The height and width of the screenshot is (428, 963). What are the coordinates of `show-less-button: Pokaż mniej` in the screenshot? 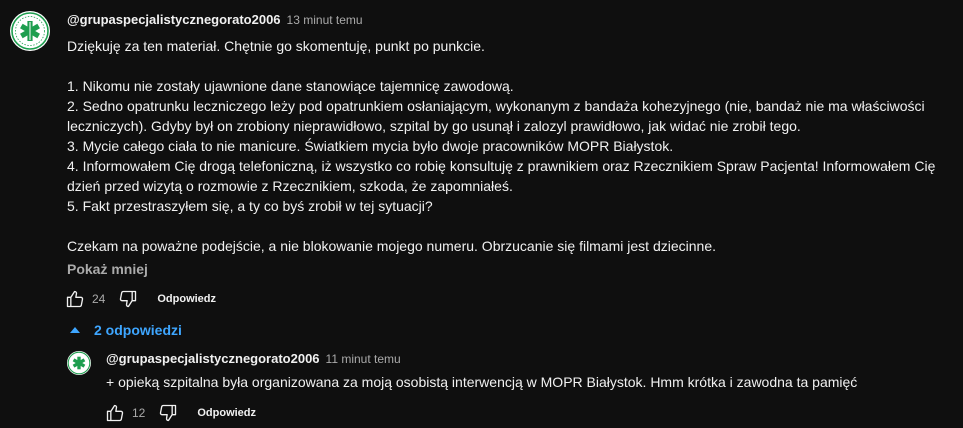 It's located at (107, 269).